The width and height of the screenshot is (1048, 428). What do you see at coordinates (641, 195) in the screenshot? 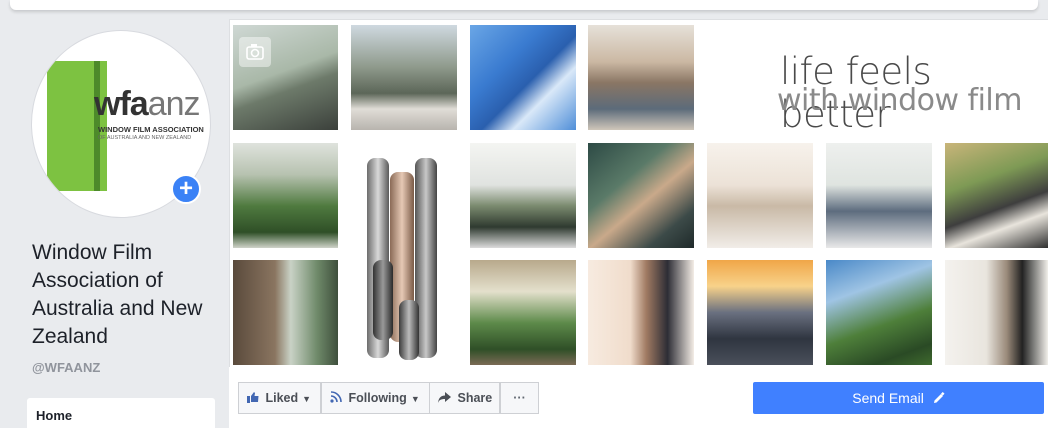
I see `cover-tile-car-passenger` at bounding box center [641, 195].